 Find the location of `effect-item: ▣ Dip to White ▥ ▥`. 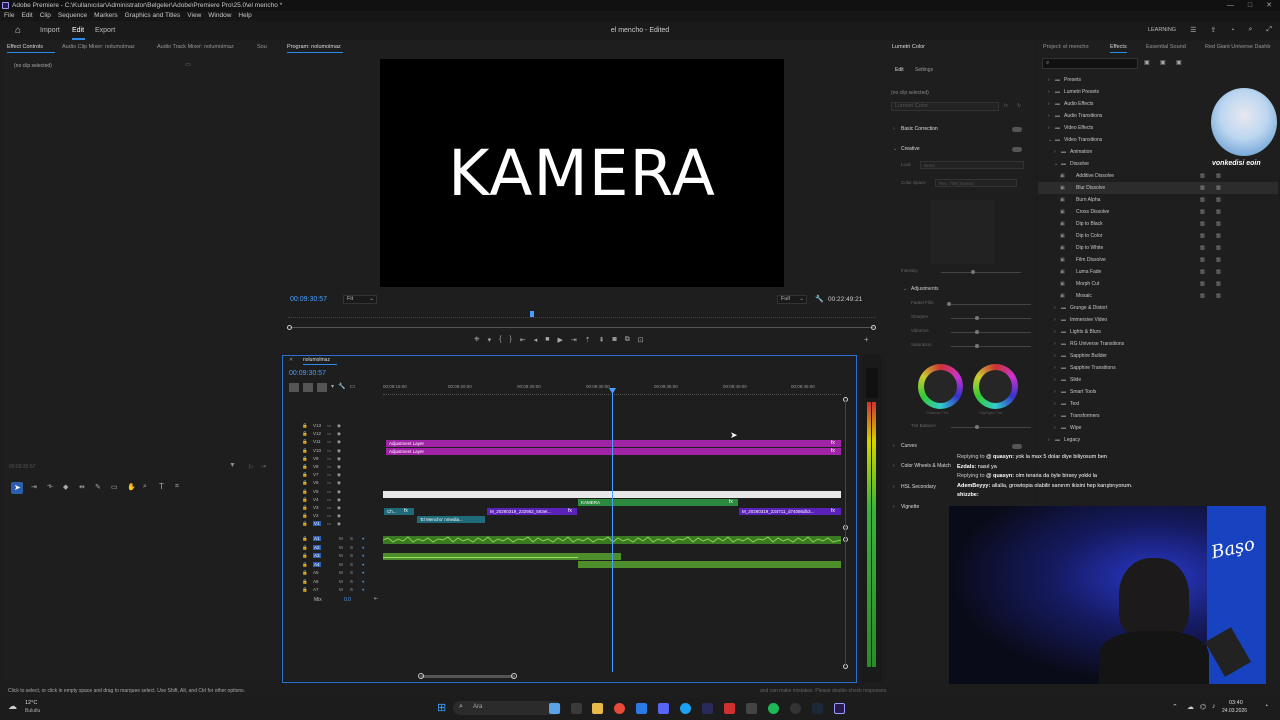

effect-item: ▣ Dip to White ▥ ▥ is located at coordinates (1158, 248).